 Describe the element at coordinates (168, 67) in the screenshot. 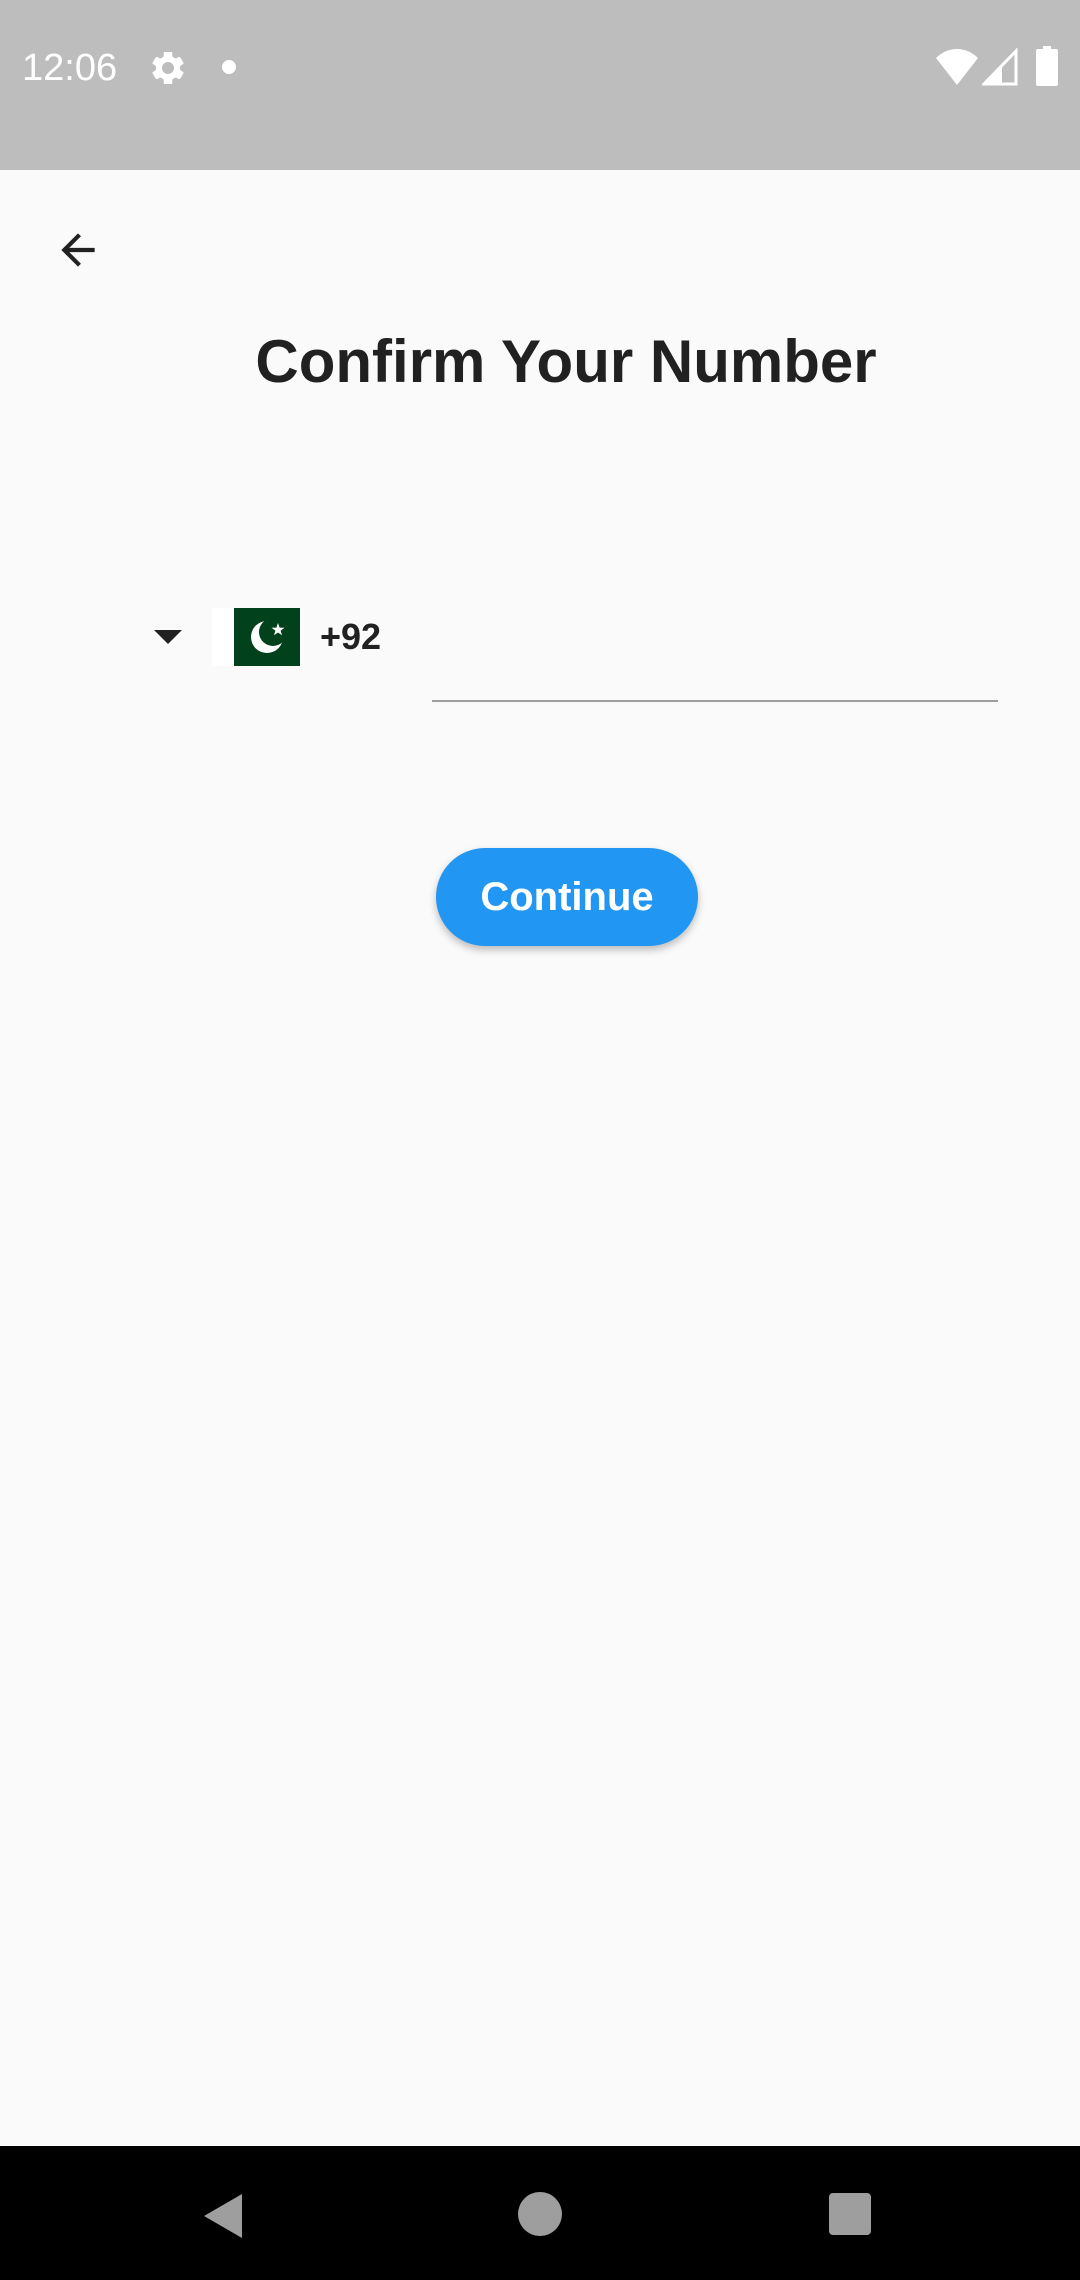

I see `gear-icon` at that location.